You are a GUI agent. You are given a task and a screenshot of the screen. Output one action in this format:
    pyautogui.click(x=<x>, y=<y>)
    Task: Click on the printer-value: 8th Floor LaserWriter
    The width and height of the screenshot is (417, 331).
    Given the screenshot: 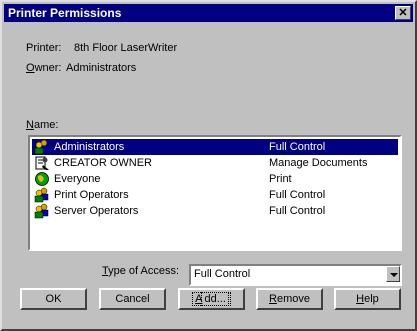 What is the action you would take?
    pyautogui.click(x=126, y=48)
    